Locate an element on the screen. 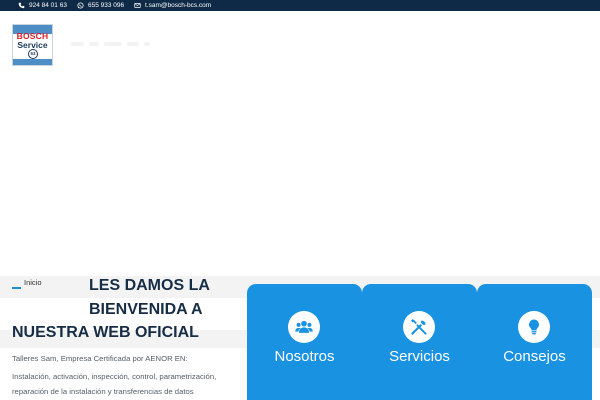 The width and height of the screenshot is (600, 400). hero-heading-line-2: BIENVENIDA A is located at coordinates (146, 309).